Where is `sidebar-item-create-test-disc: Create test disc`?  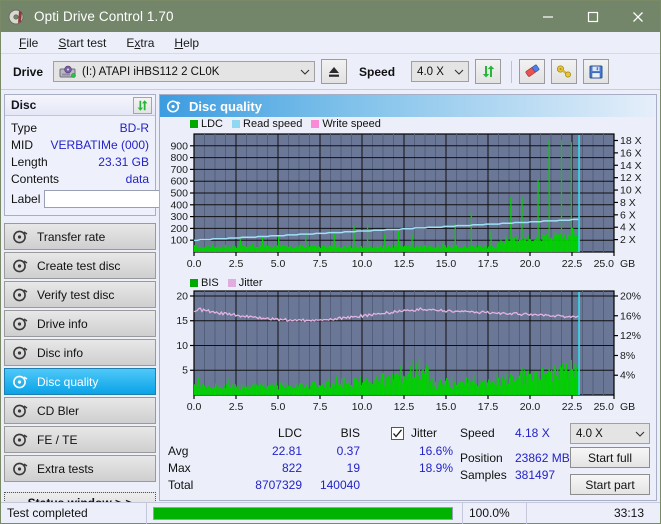
sidebar-item-create-test-disc: Create test disc is located at coordinates (80, 265).